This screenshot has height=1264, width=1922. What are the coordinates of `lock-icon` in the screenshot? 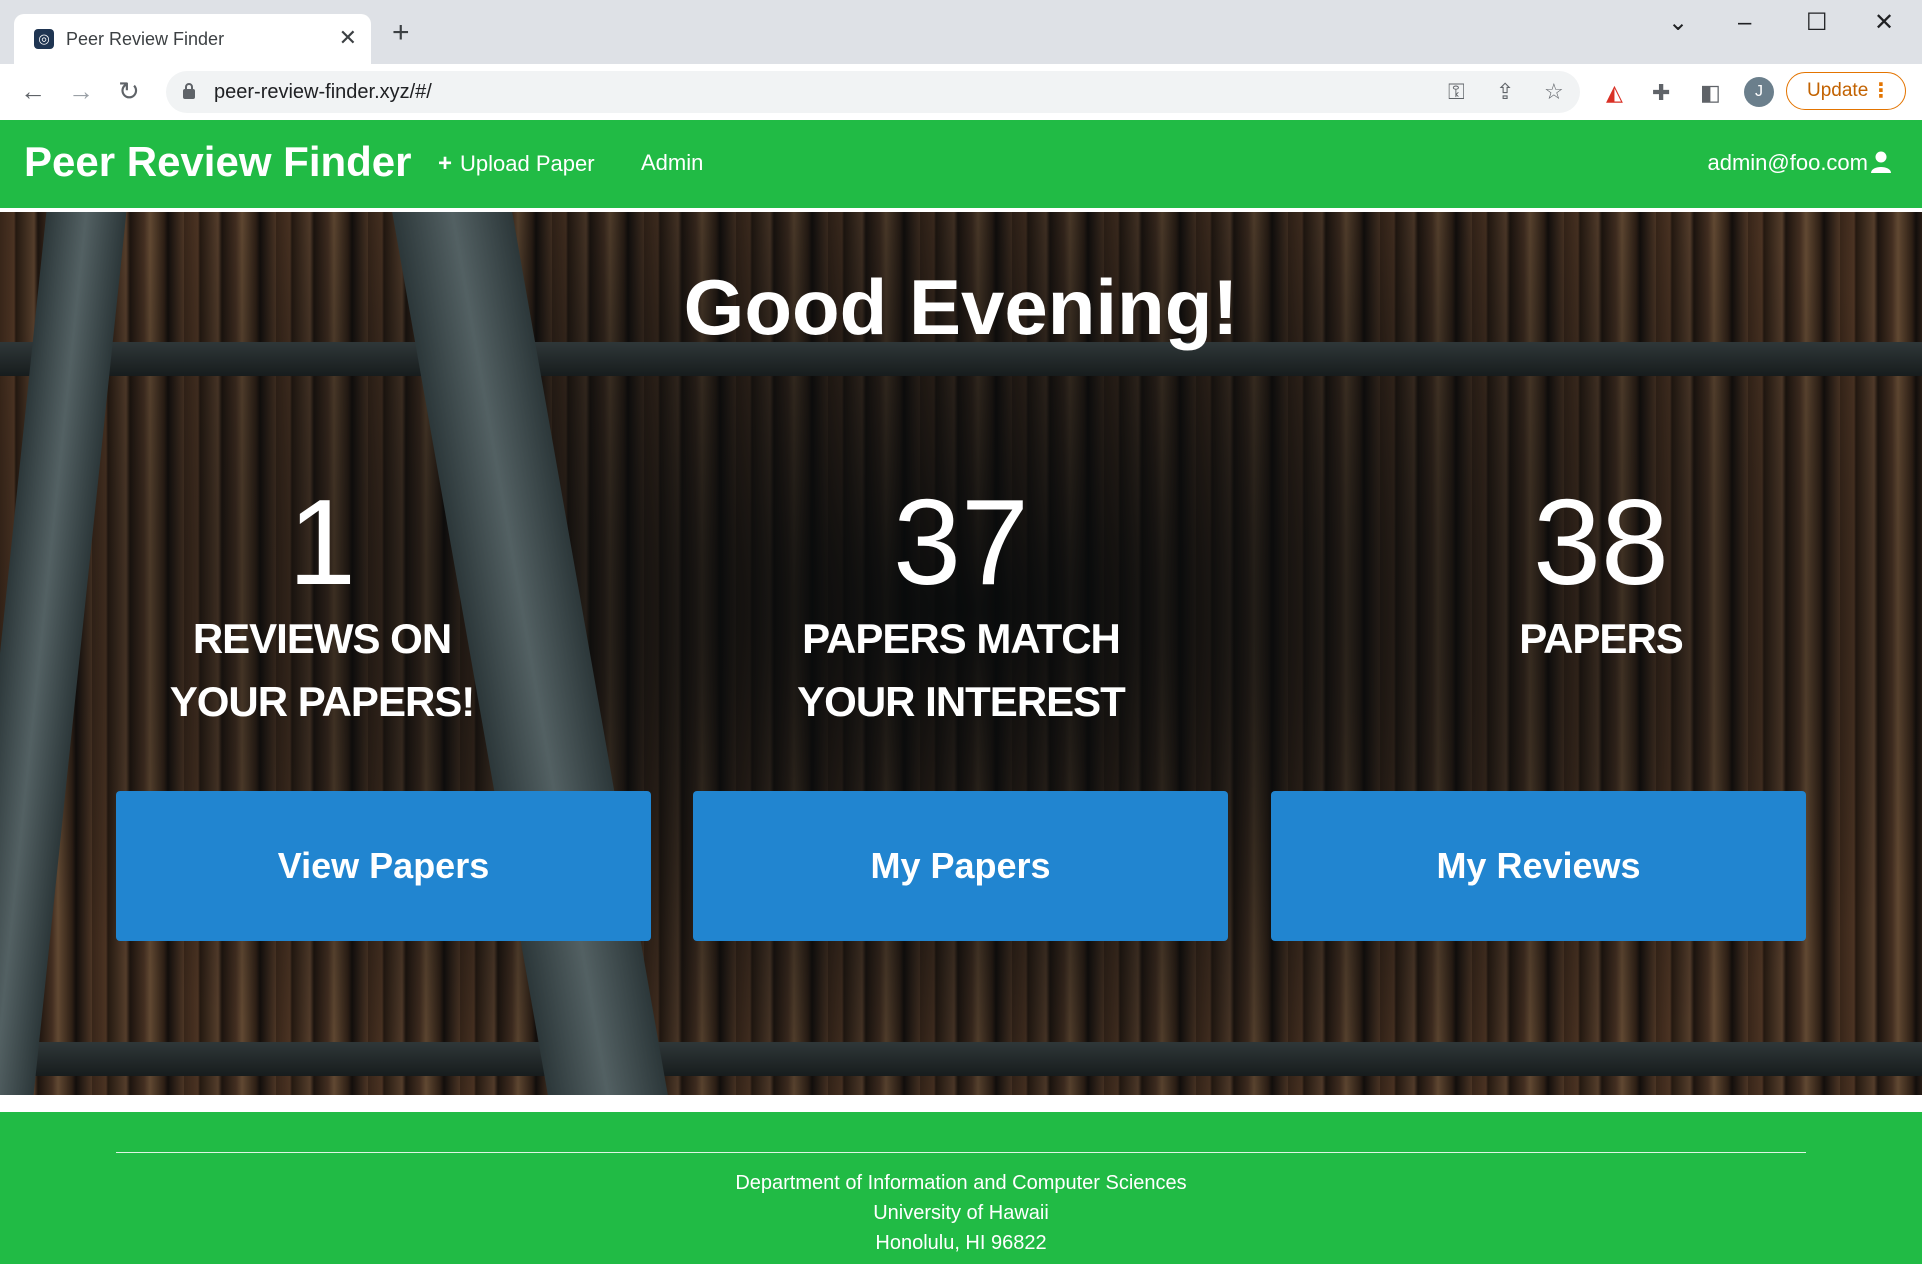 It's located at (189, 91).